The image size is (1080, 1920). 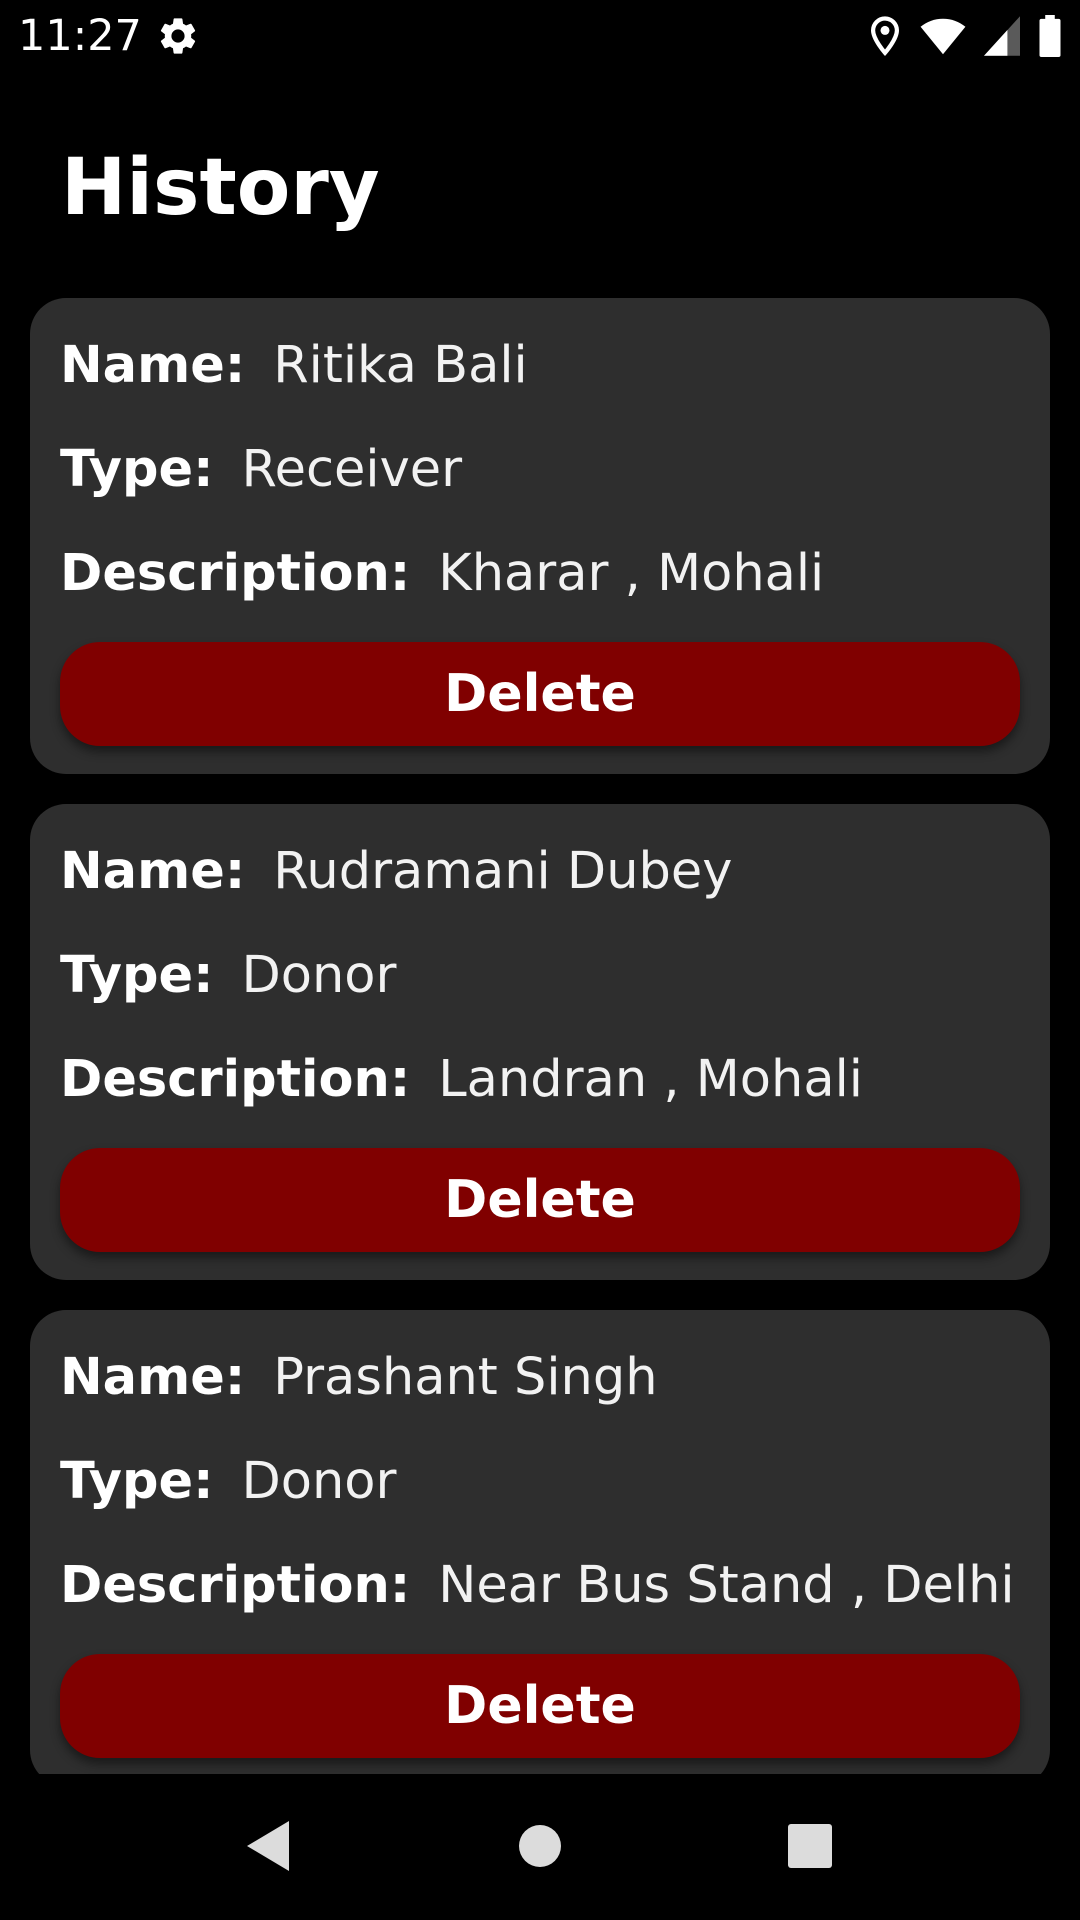 What do you see at coordinates (465, 1377) in the screenshot?
I see `name-value: Prashant Singh` at bounding box center [465, 1377].